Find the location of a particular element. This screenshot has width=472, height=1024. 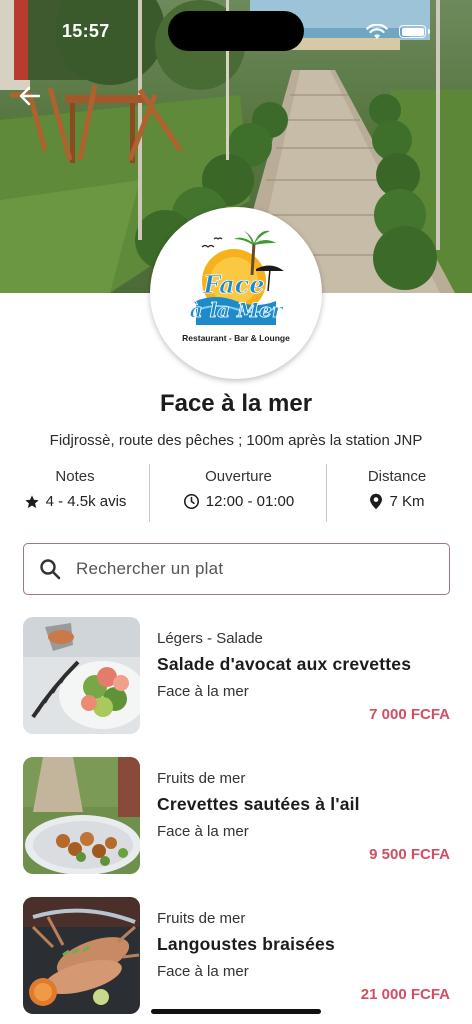

dish-price: 9 500 FCFA is located at coordinates (409, 854).